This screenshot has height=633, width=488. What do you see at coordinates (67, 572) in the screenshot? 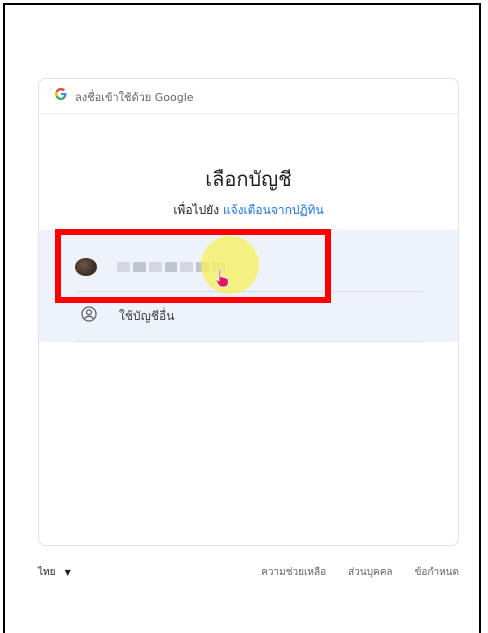
I see `dropdown-caret-icon: ▼` at bounding box center [67, 572].